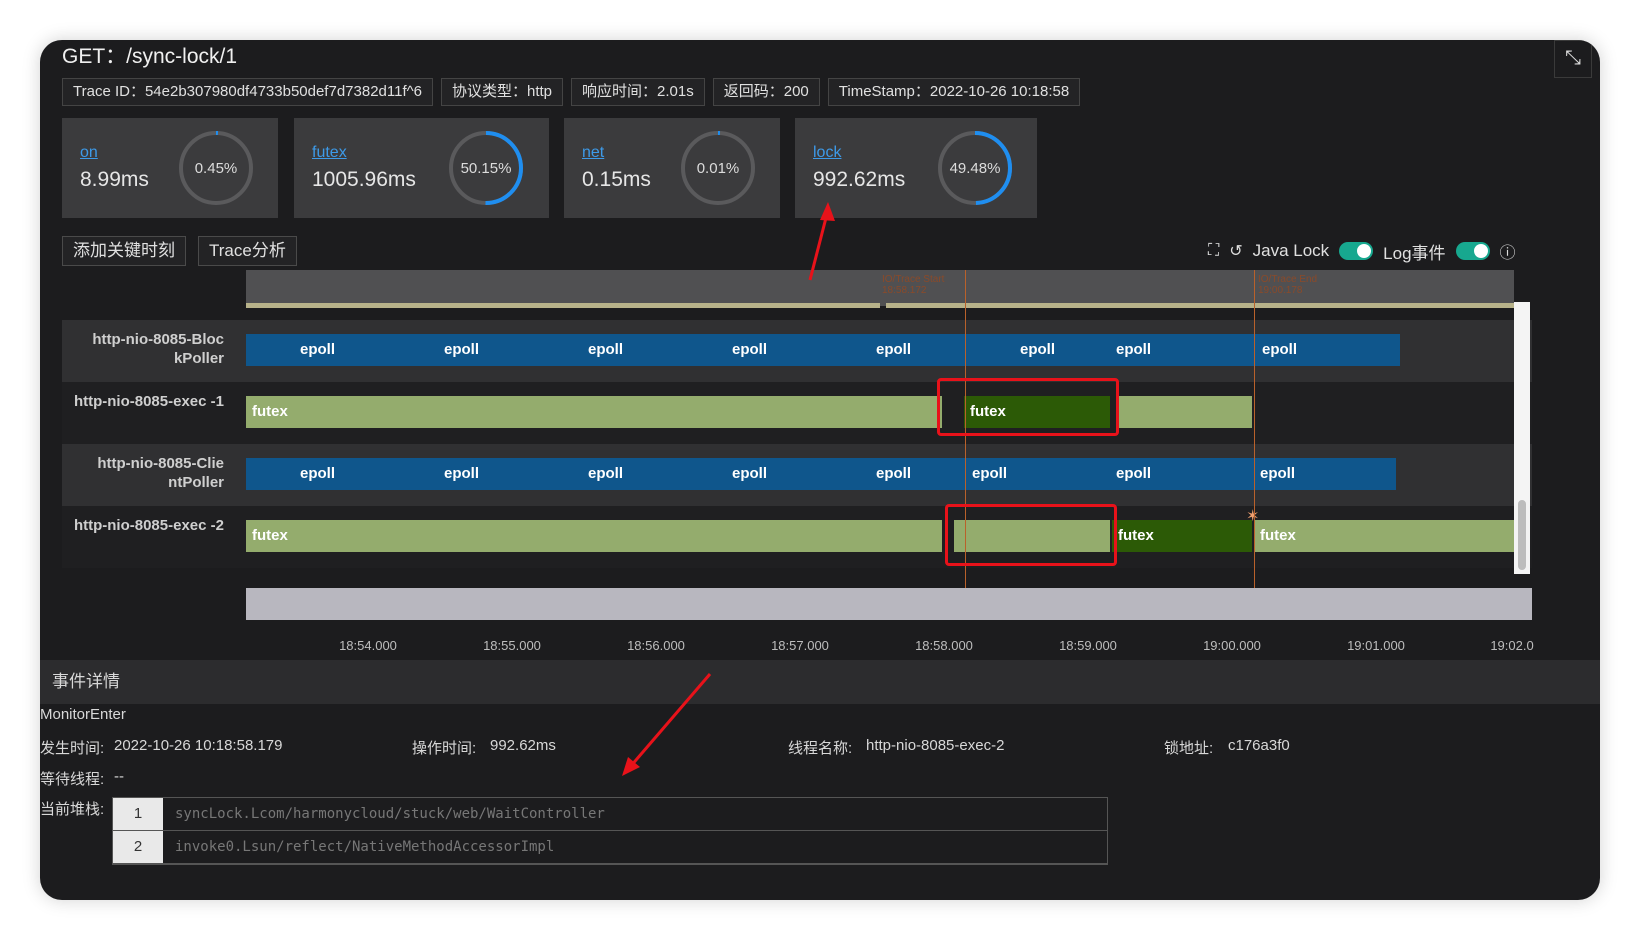 The height and width of the screenshot is (940, 1640). What do you see at coordinates (670, 720) in the screenshot?
I see `arrow-down-line` at bounding box center [670, 720].